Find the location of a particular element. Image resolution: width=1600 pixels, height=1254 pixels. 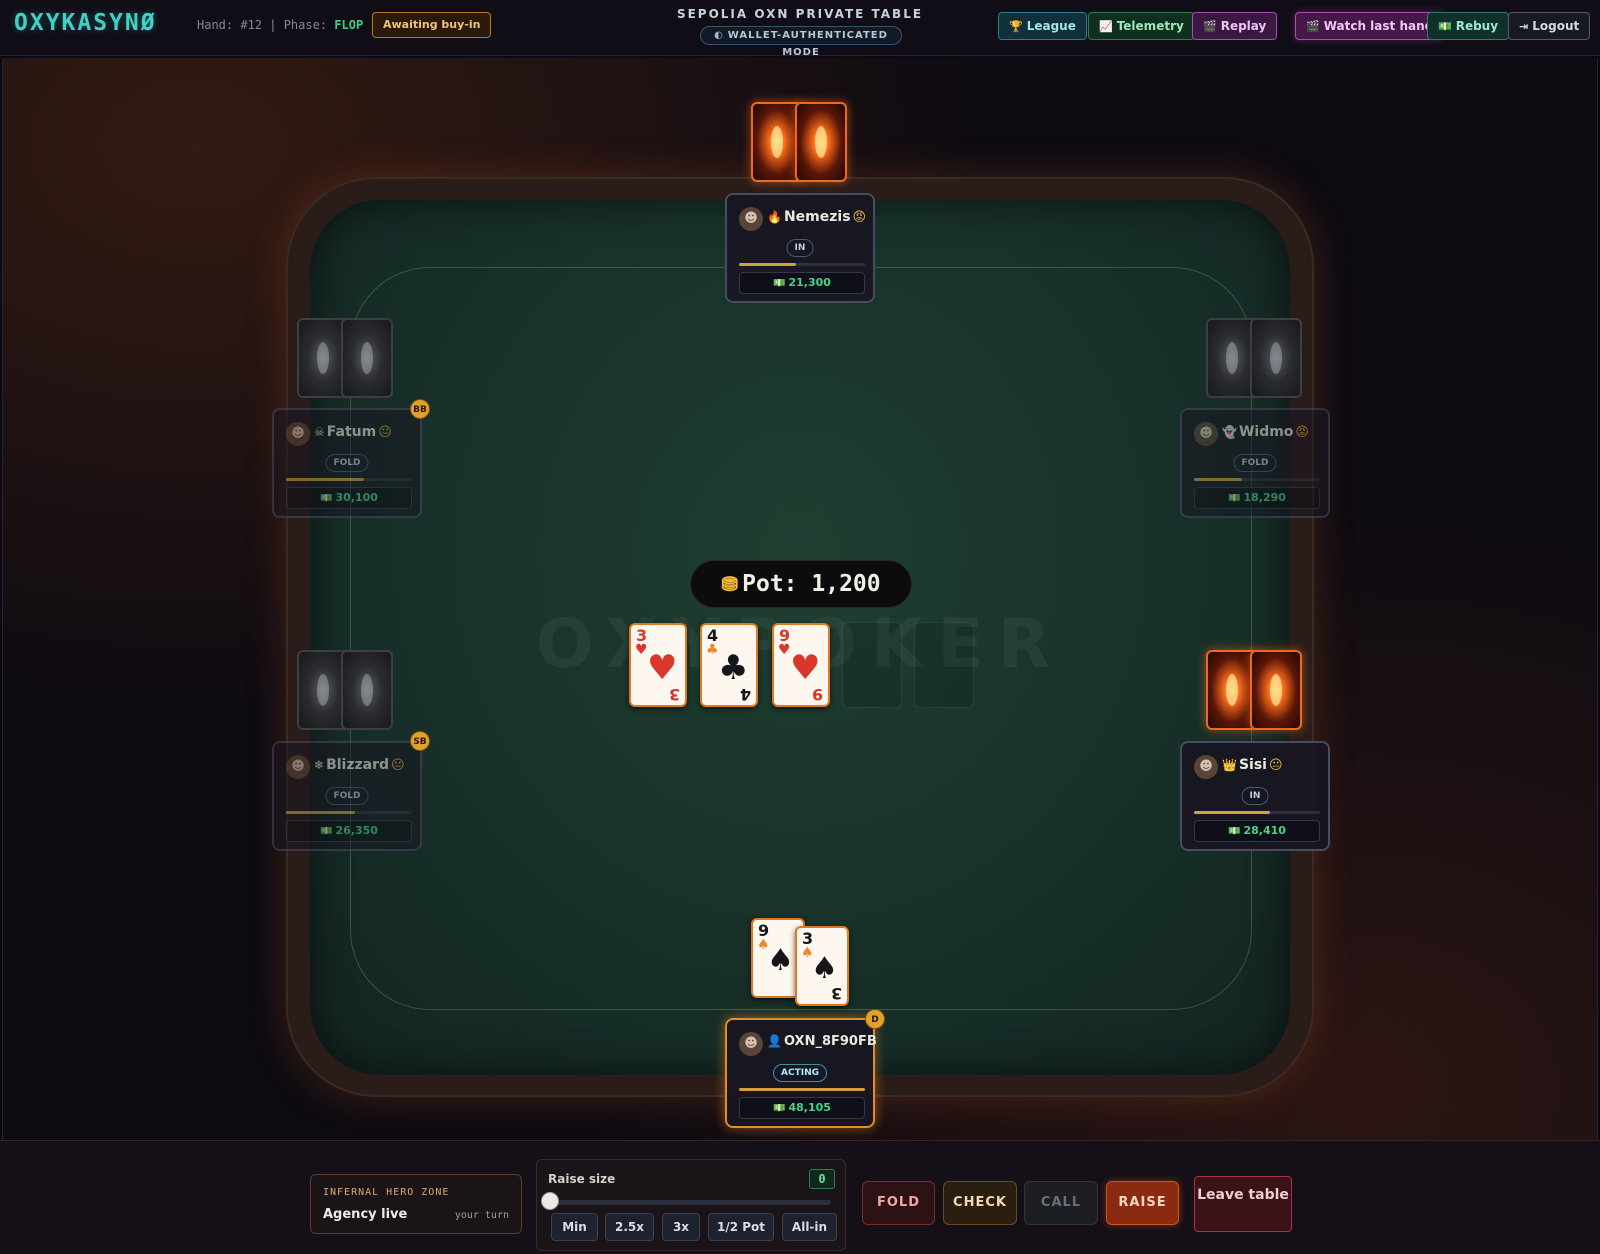

player-stack: 💵 26,350 is located at coordinates (349, 831).